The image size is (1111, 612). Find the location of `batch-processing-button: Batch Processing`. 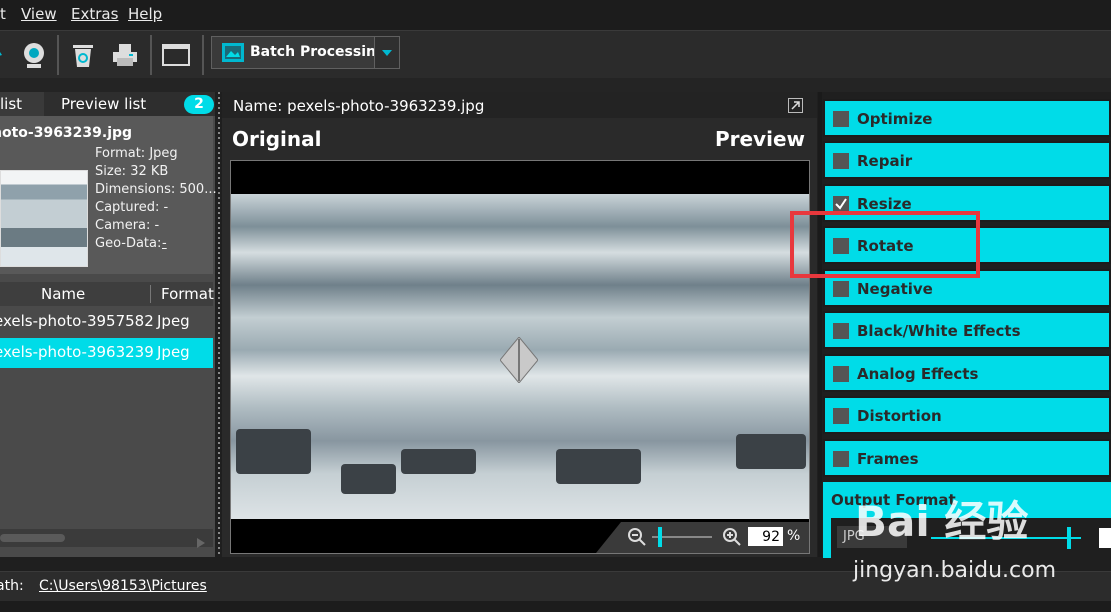

batch-processing-button: Batch Processing is located at coordinates (305, 52).